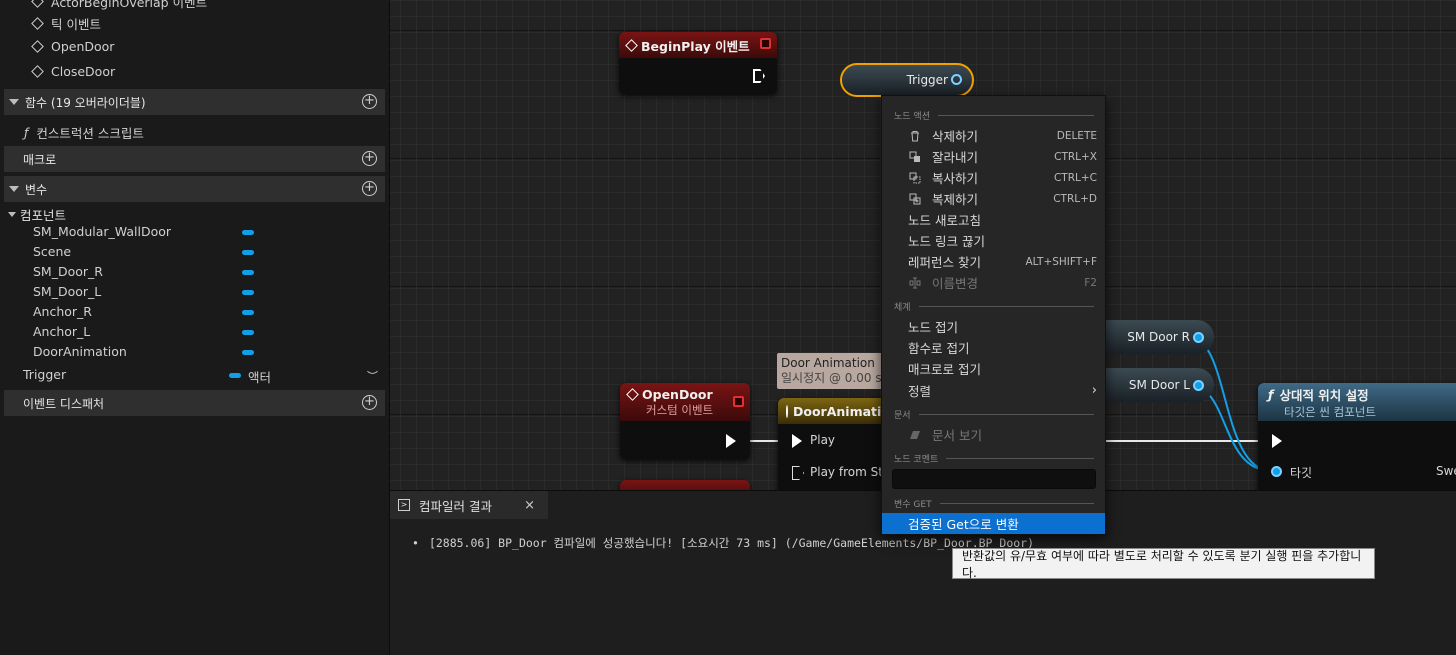 This screenshot has width=1456, height=655. I want to click on trigger-getter-node: Trigger, so click(907, 80).